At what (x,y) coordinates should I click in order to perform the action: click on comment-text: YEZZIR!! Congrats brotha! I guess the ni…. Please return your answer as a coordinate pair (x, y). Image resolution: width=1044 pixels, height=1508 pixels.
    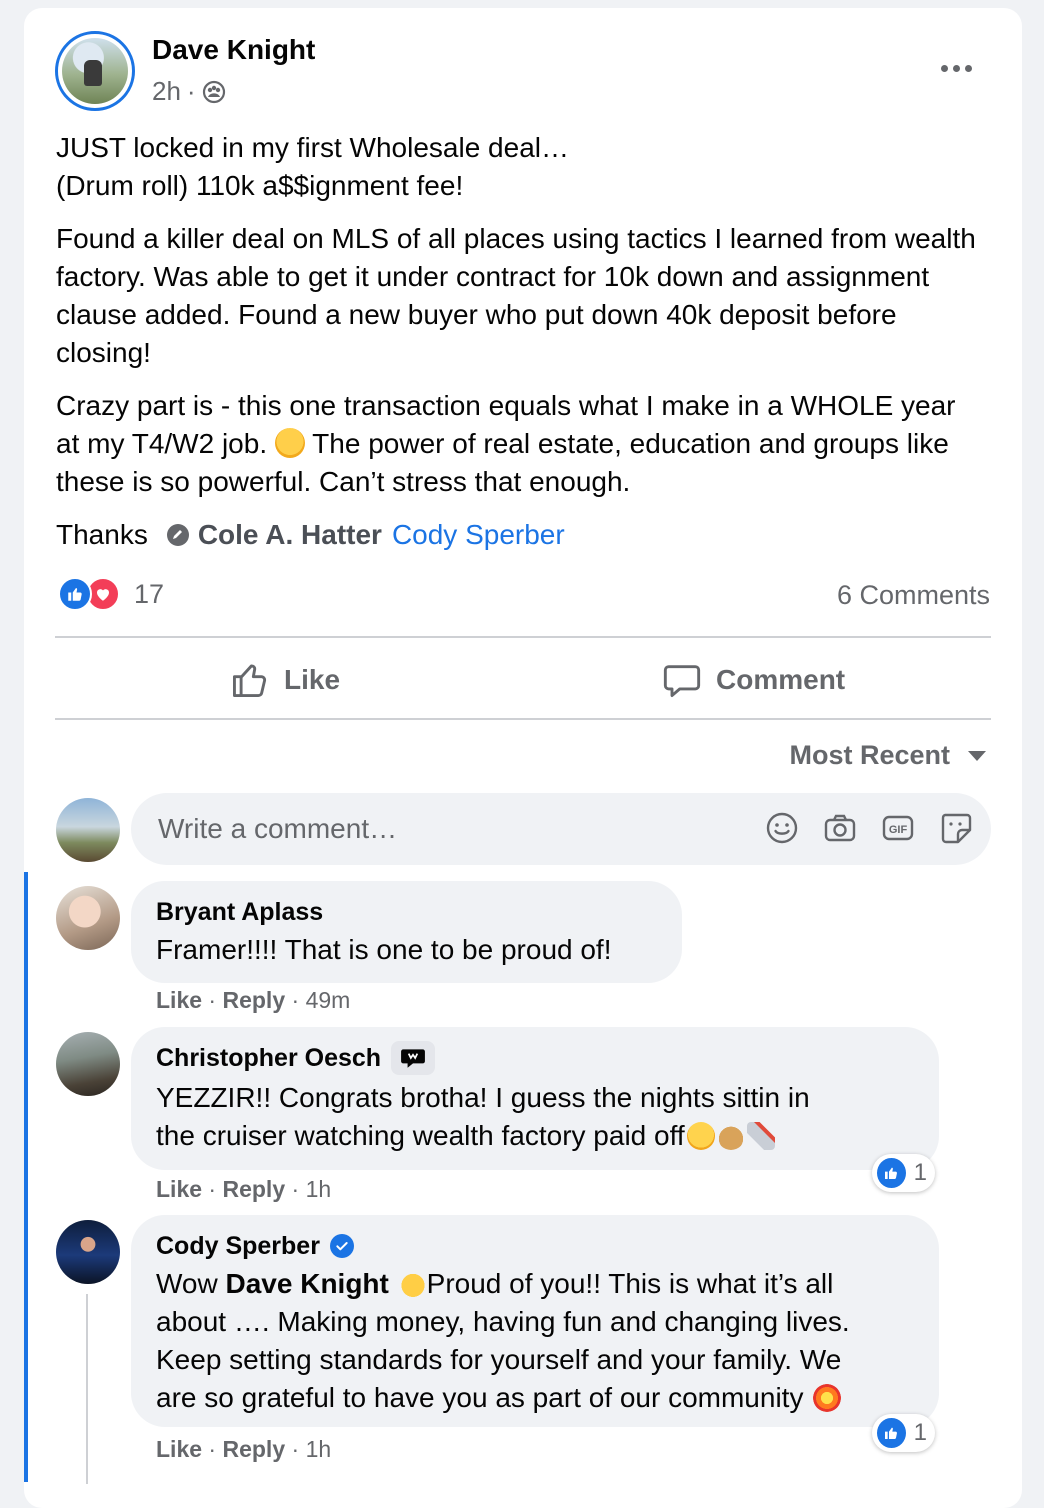
    Looking at the image, I should click on (535, 1117).